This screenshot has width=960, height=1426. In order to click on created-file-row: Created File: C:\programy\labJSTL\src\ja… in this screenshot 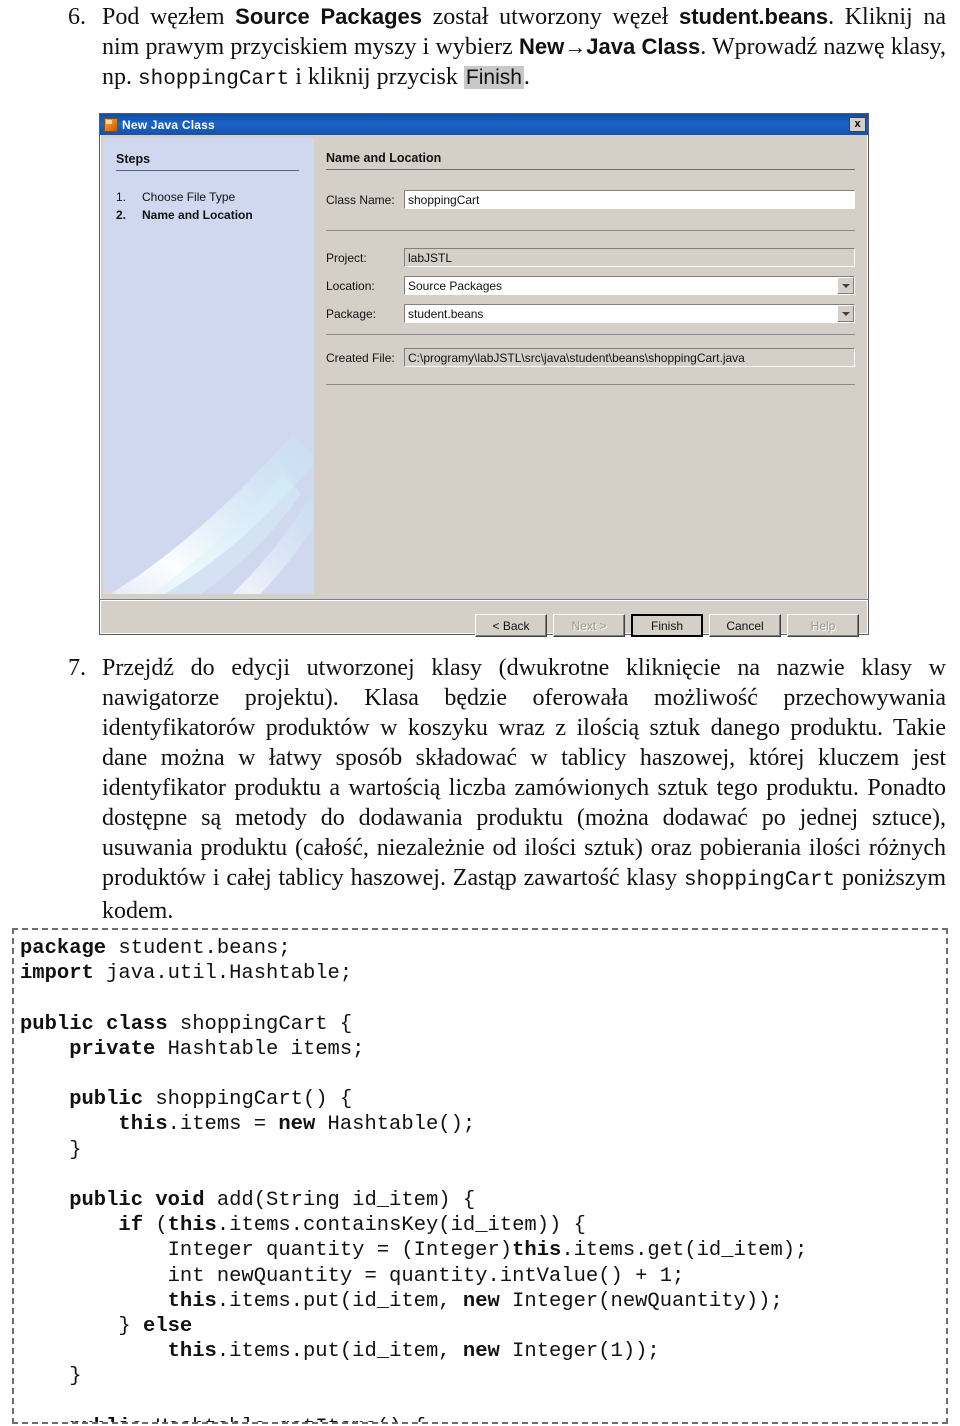, I will do `click(590, 357)`.